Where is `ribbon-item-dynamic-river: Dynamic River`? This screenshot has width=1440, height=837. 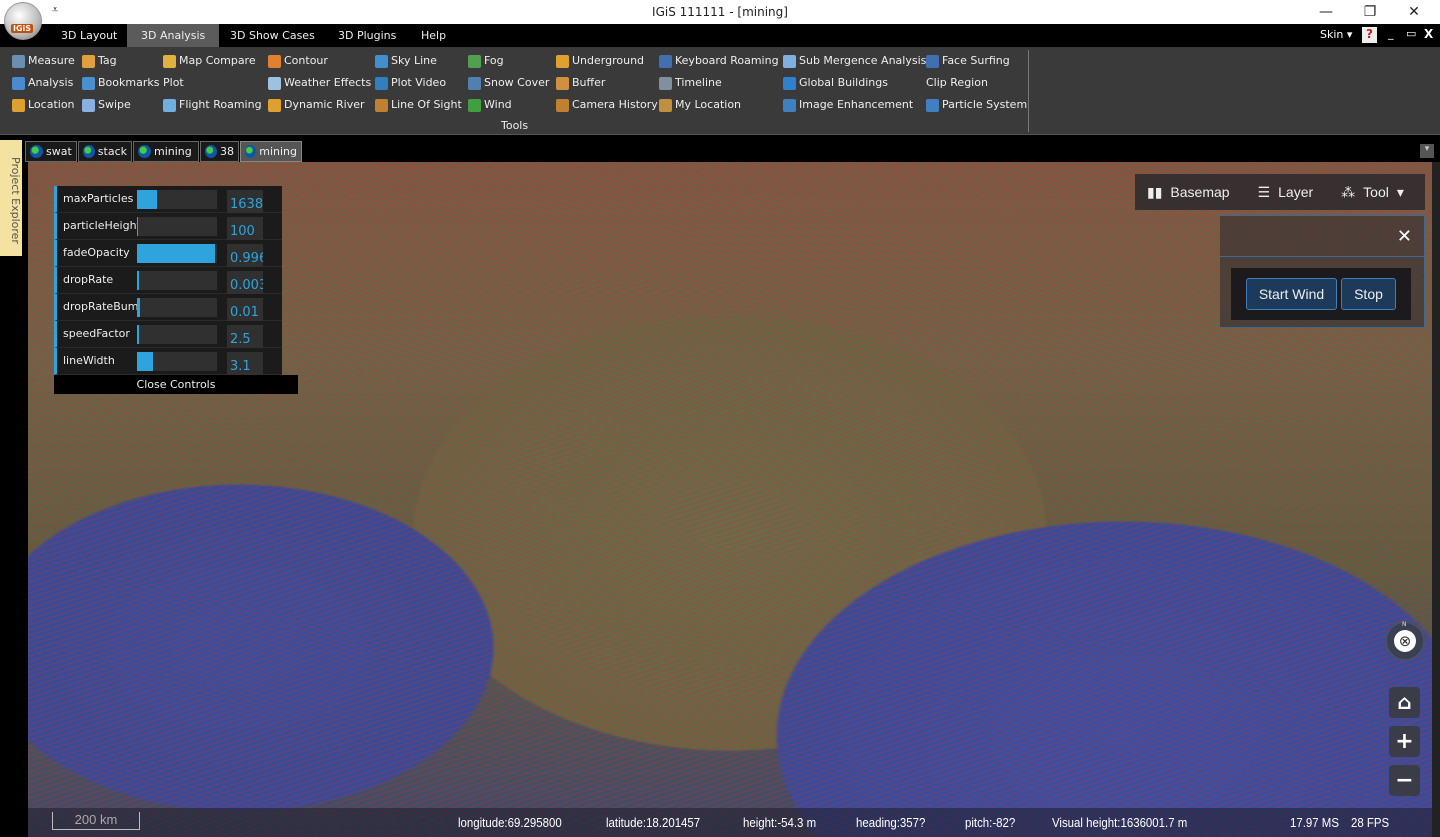 ribbon-item-dynamic-river: Dynamic River is located at coordinates (316, 105).